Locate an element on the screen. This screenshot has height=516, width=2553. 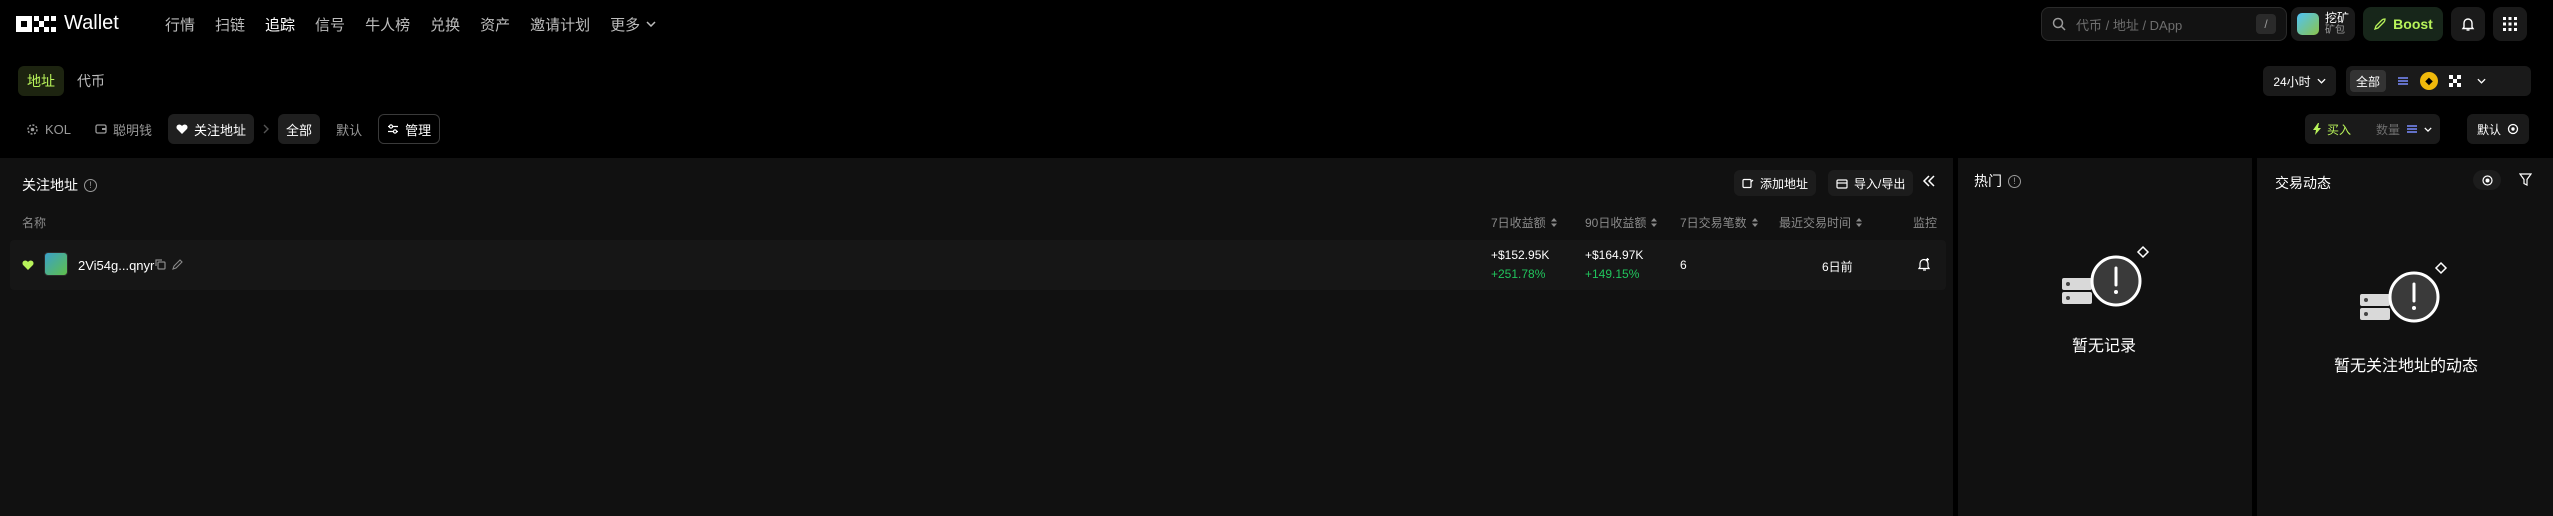
collapse-panel-button is located at coordinates (1929, 181).